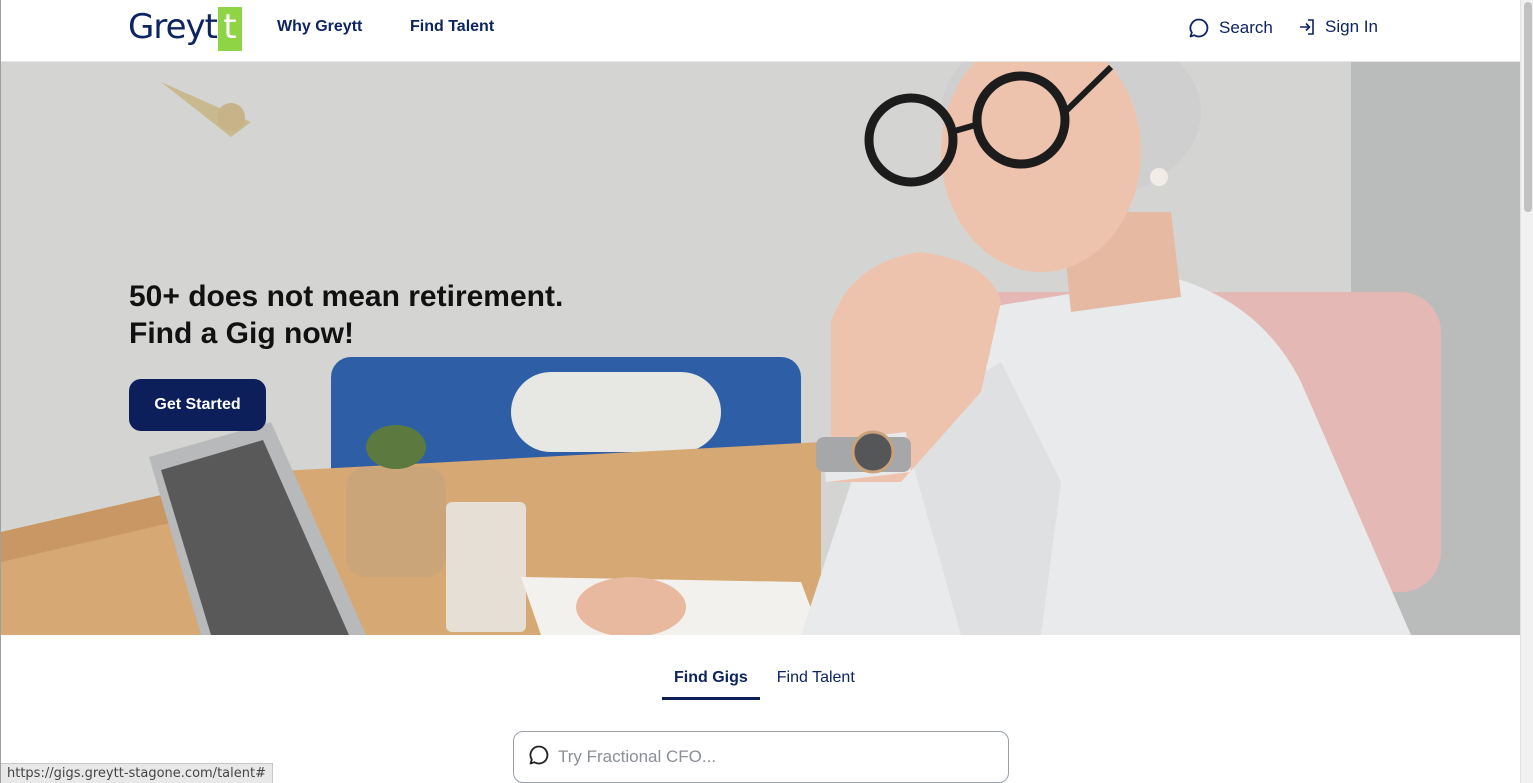  Describe the element at coordinates (167, 27) in the screenshot. I see `logo-wordmark: Grey` at that location.